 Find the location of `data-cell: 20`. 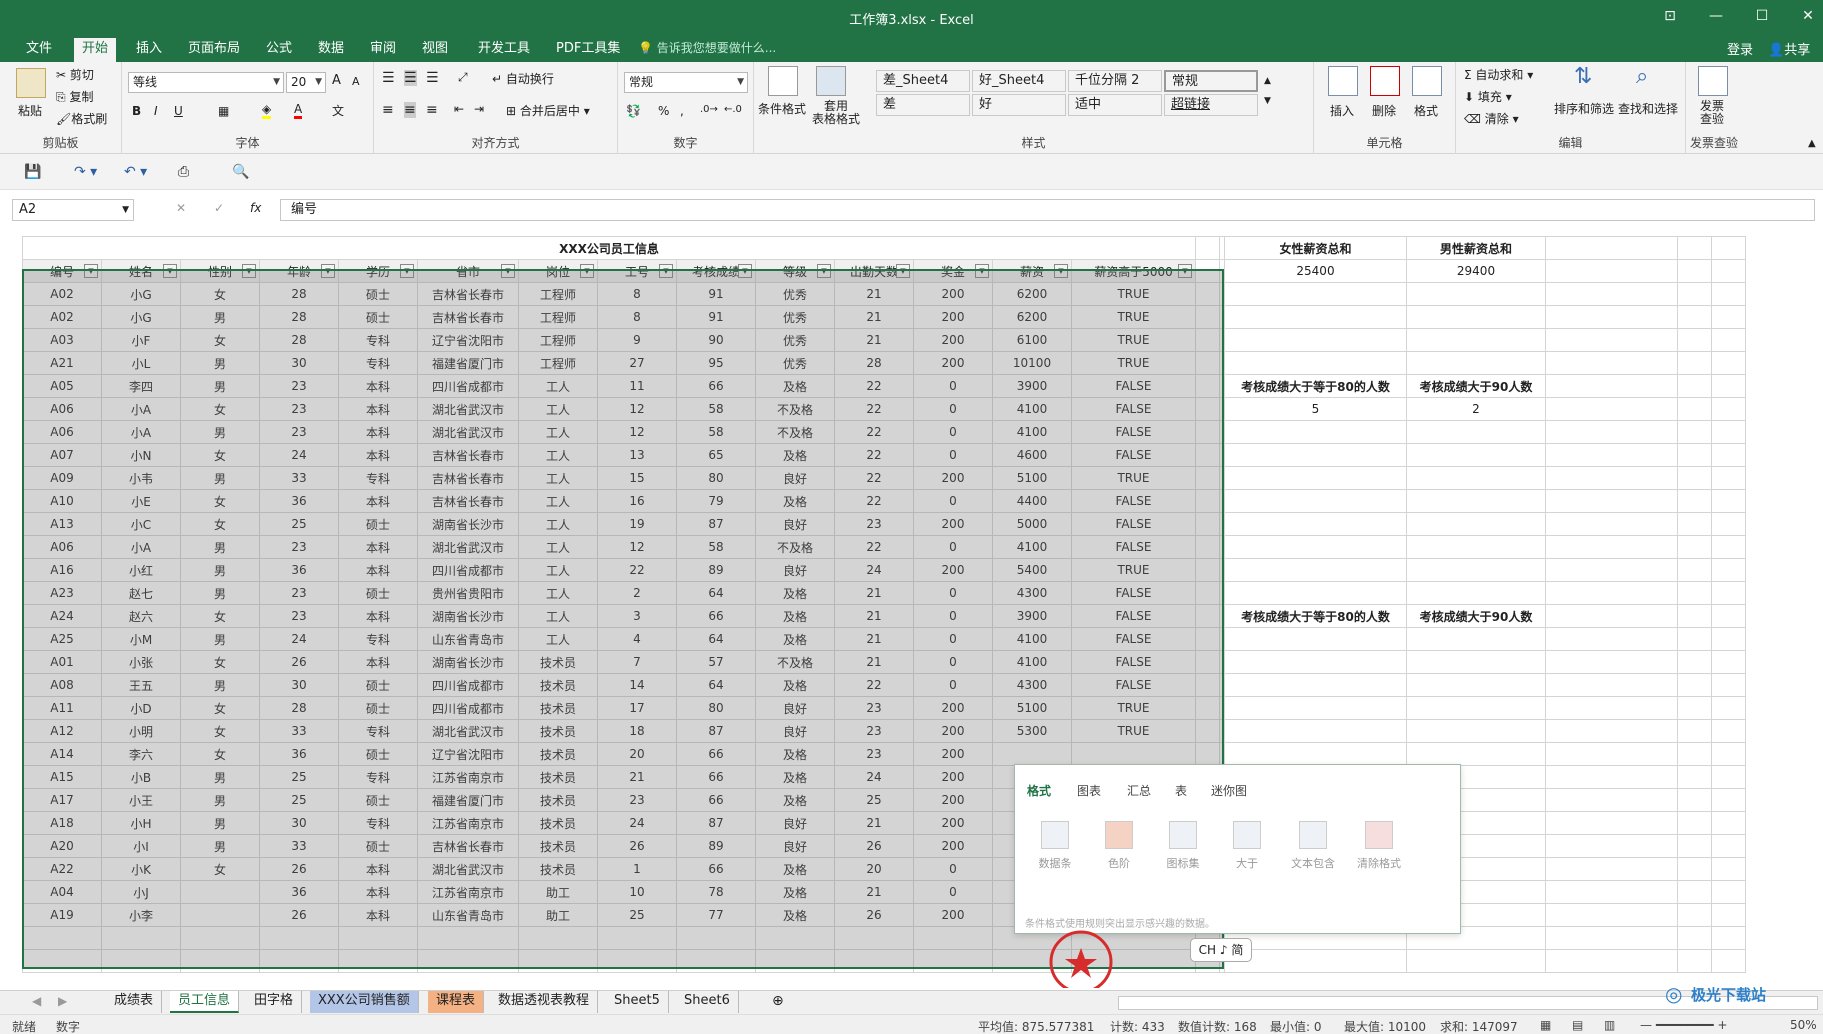

data-cell: 20 is located at coordinates (637, 754).